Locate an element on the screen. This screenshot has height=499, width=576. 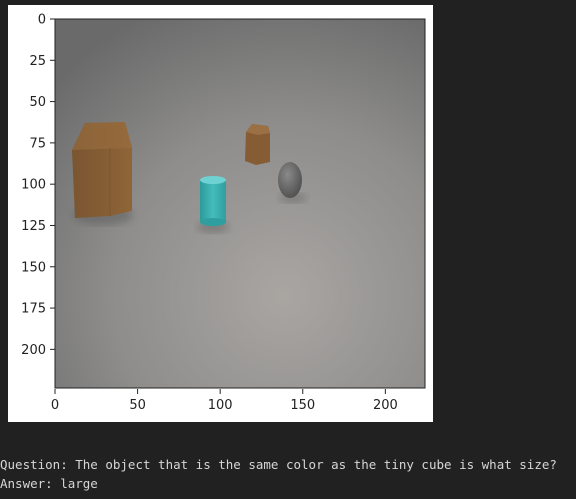
small-brown-cube is located at coordinates (257, 144).